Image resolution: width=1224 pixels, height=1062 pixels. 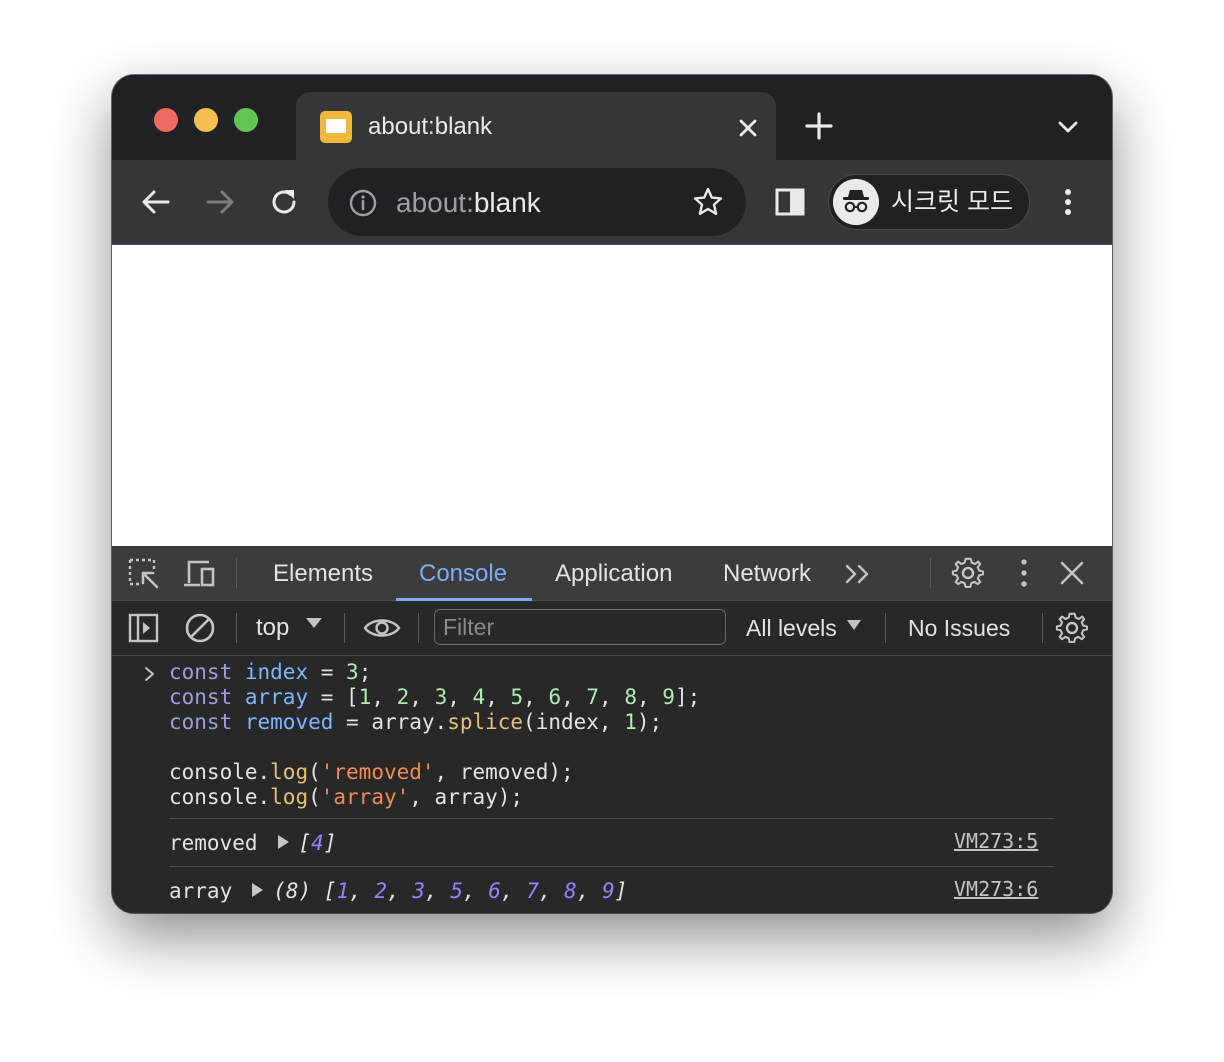 I want to click on inspect-element-icon, so click(x=144, y=574).